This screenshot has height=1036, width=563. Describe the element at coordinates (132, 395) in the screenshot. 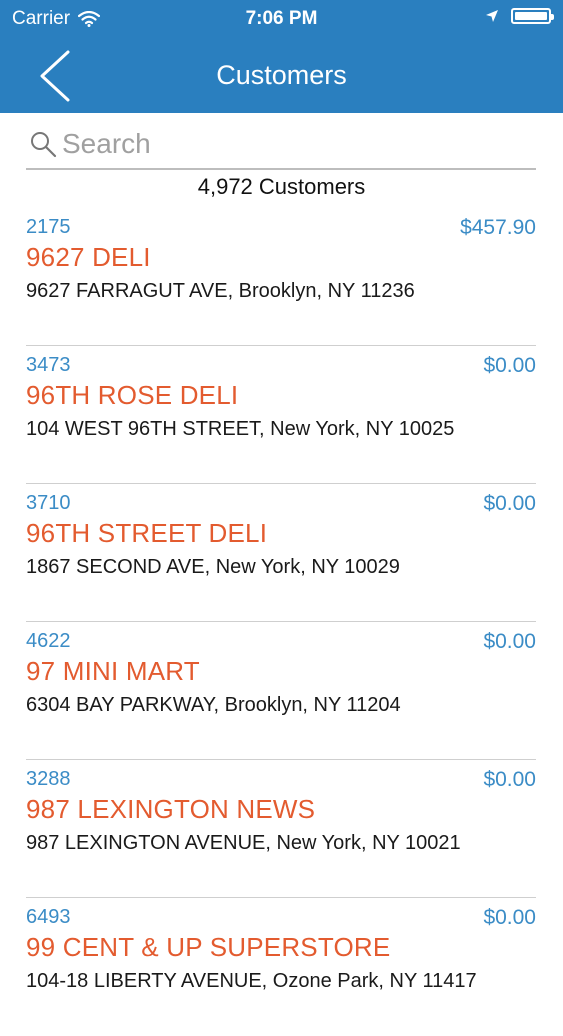

I see `customer-name: 96TH ROSE DELI` at that location.